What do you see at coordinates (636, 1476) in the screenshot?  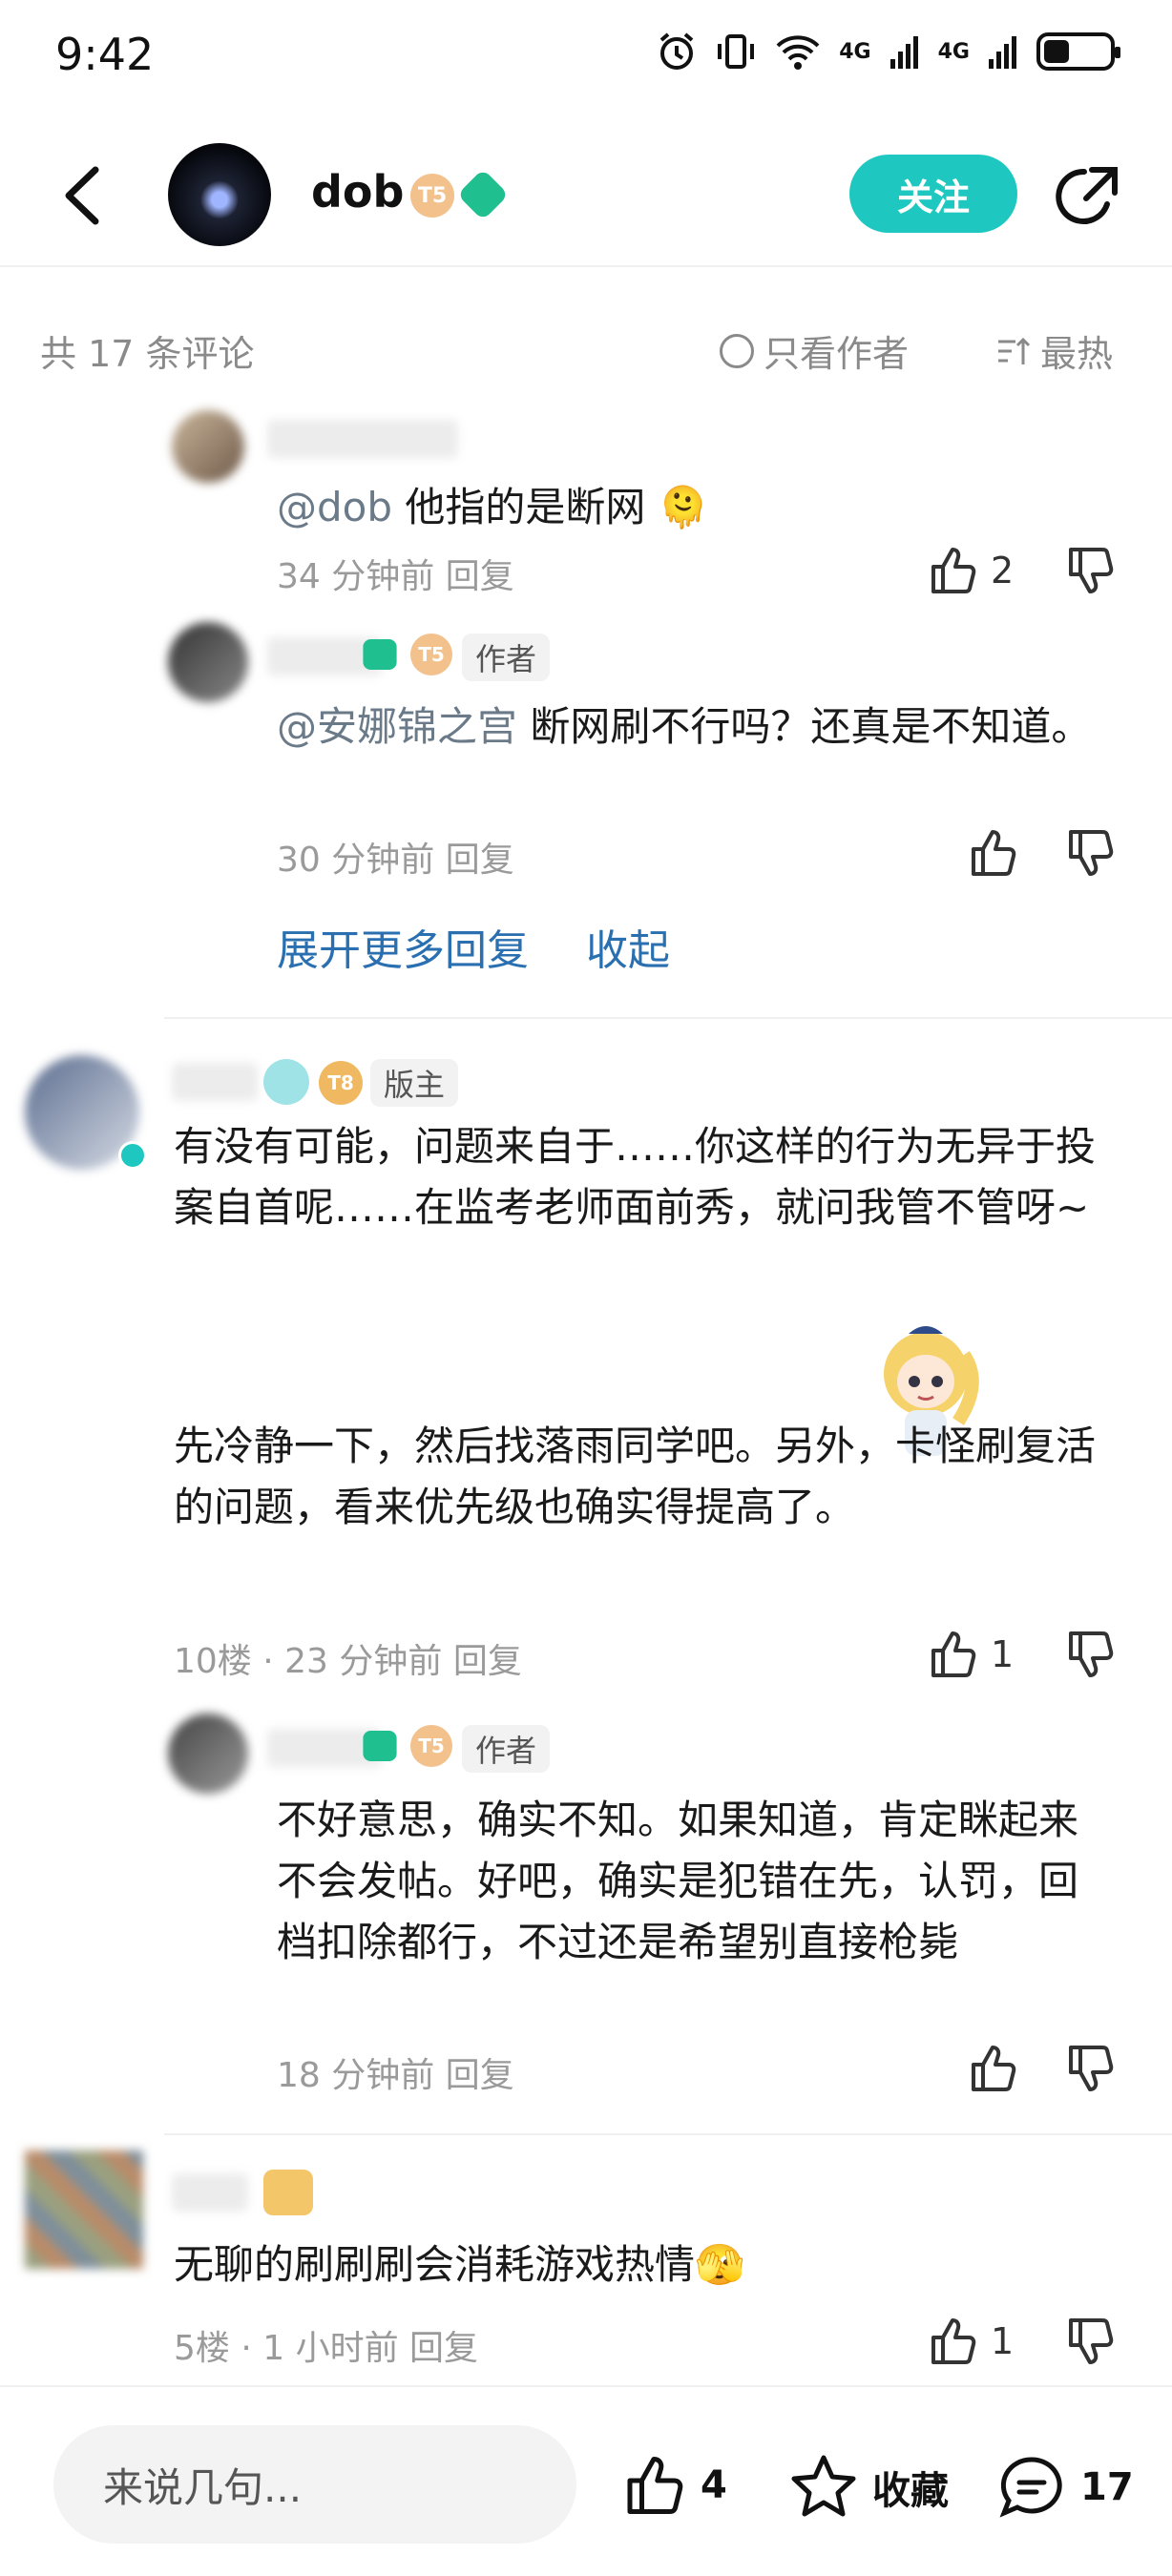 I see `comment-paragraph: 先冷静一下，然后找落雨同学吧。另外，卡怪刷复活的问题，看来优先级也确实得提高了。` at bounding box center [636, 1476].